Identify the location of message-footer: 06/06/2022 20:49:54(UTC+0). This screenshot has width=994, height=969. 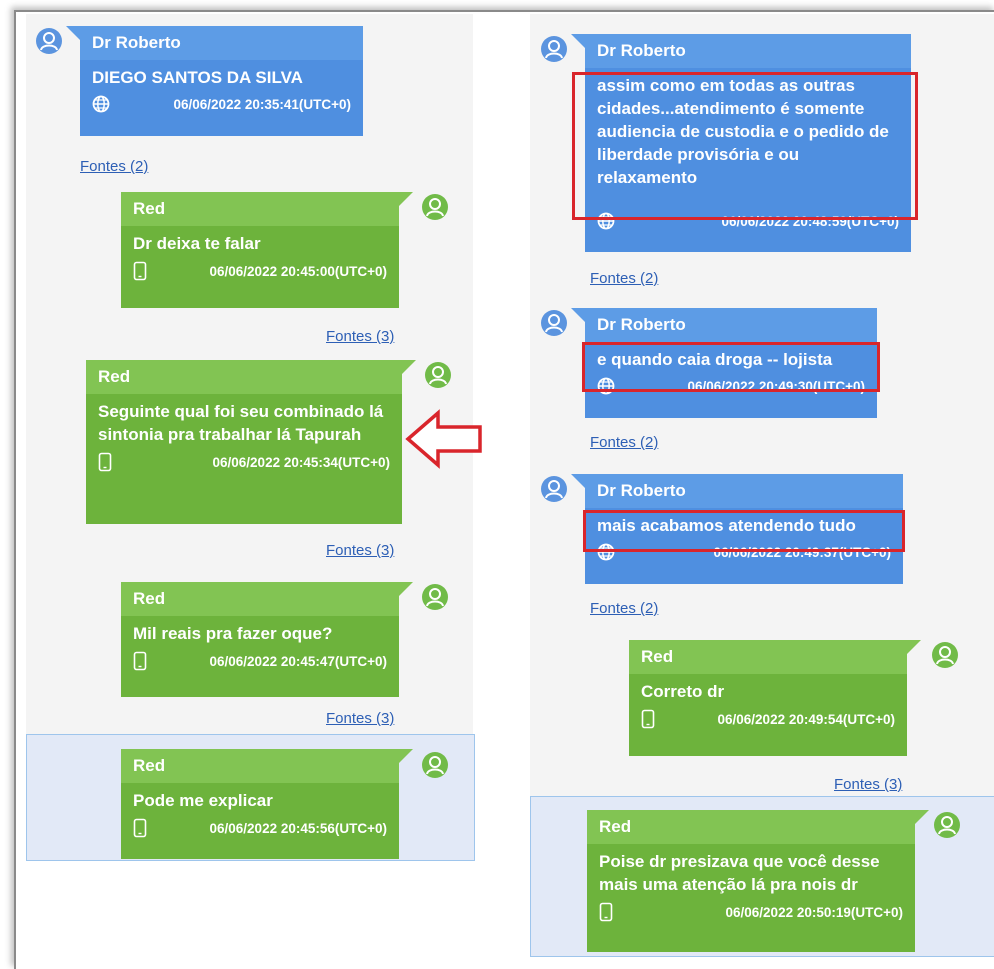
(768, 722).